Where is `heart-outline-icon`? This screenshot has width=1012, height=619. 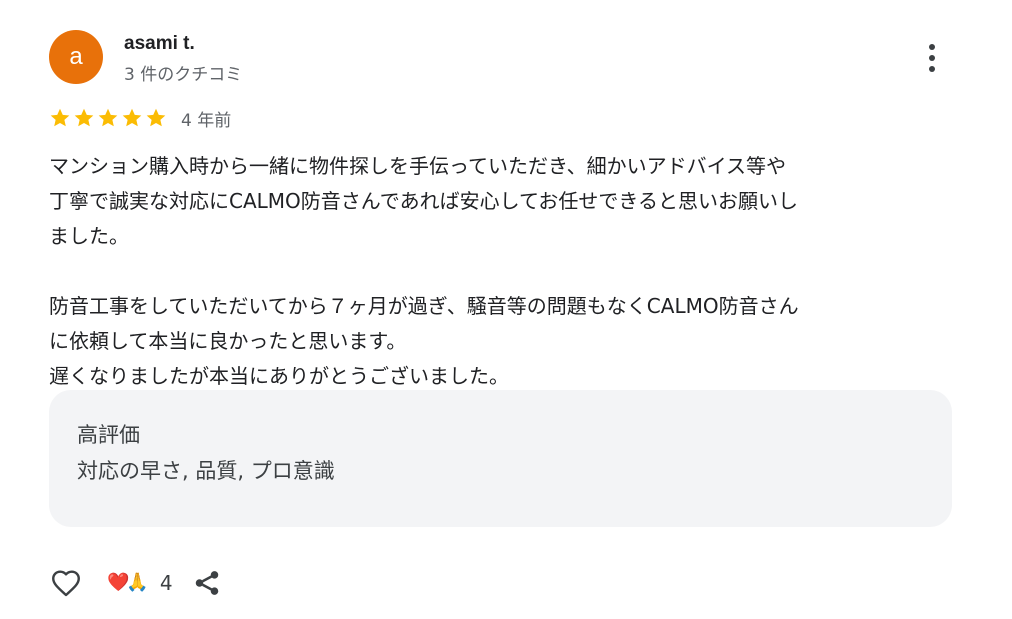
heart-outline-icon is located at coordinates (66, 583).